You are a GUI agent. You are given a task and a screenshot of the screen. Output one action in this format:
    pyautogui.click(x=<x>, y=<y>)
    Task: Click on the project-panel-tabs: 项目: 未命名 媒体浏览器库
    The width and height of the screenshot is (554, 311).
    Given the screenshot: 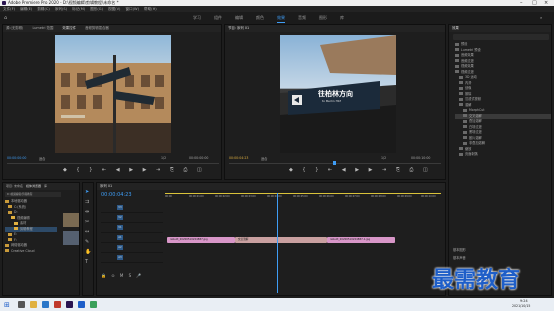 What is the action you would take?
    pyautogui.click(x=41, y=186)
    